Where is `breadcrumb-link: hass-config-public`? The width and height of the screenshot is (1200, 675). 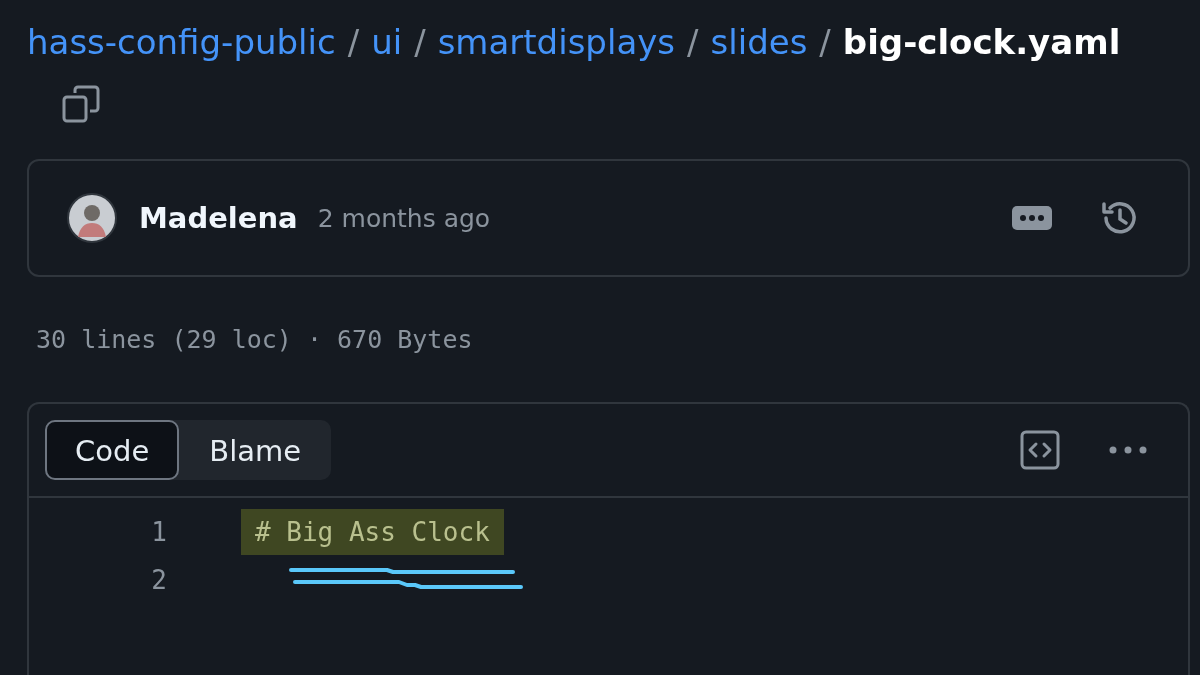 breadcrumb-link: hass-config-public is located at coordinates (181, 42).